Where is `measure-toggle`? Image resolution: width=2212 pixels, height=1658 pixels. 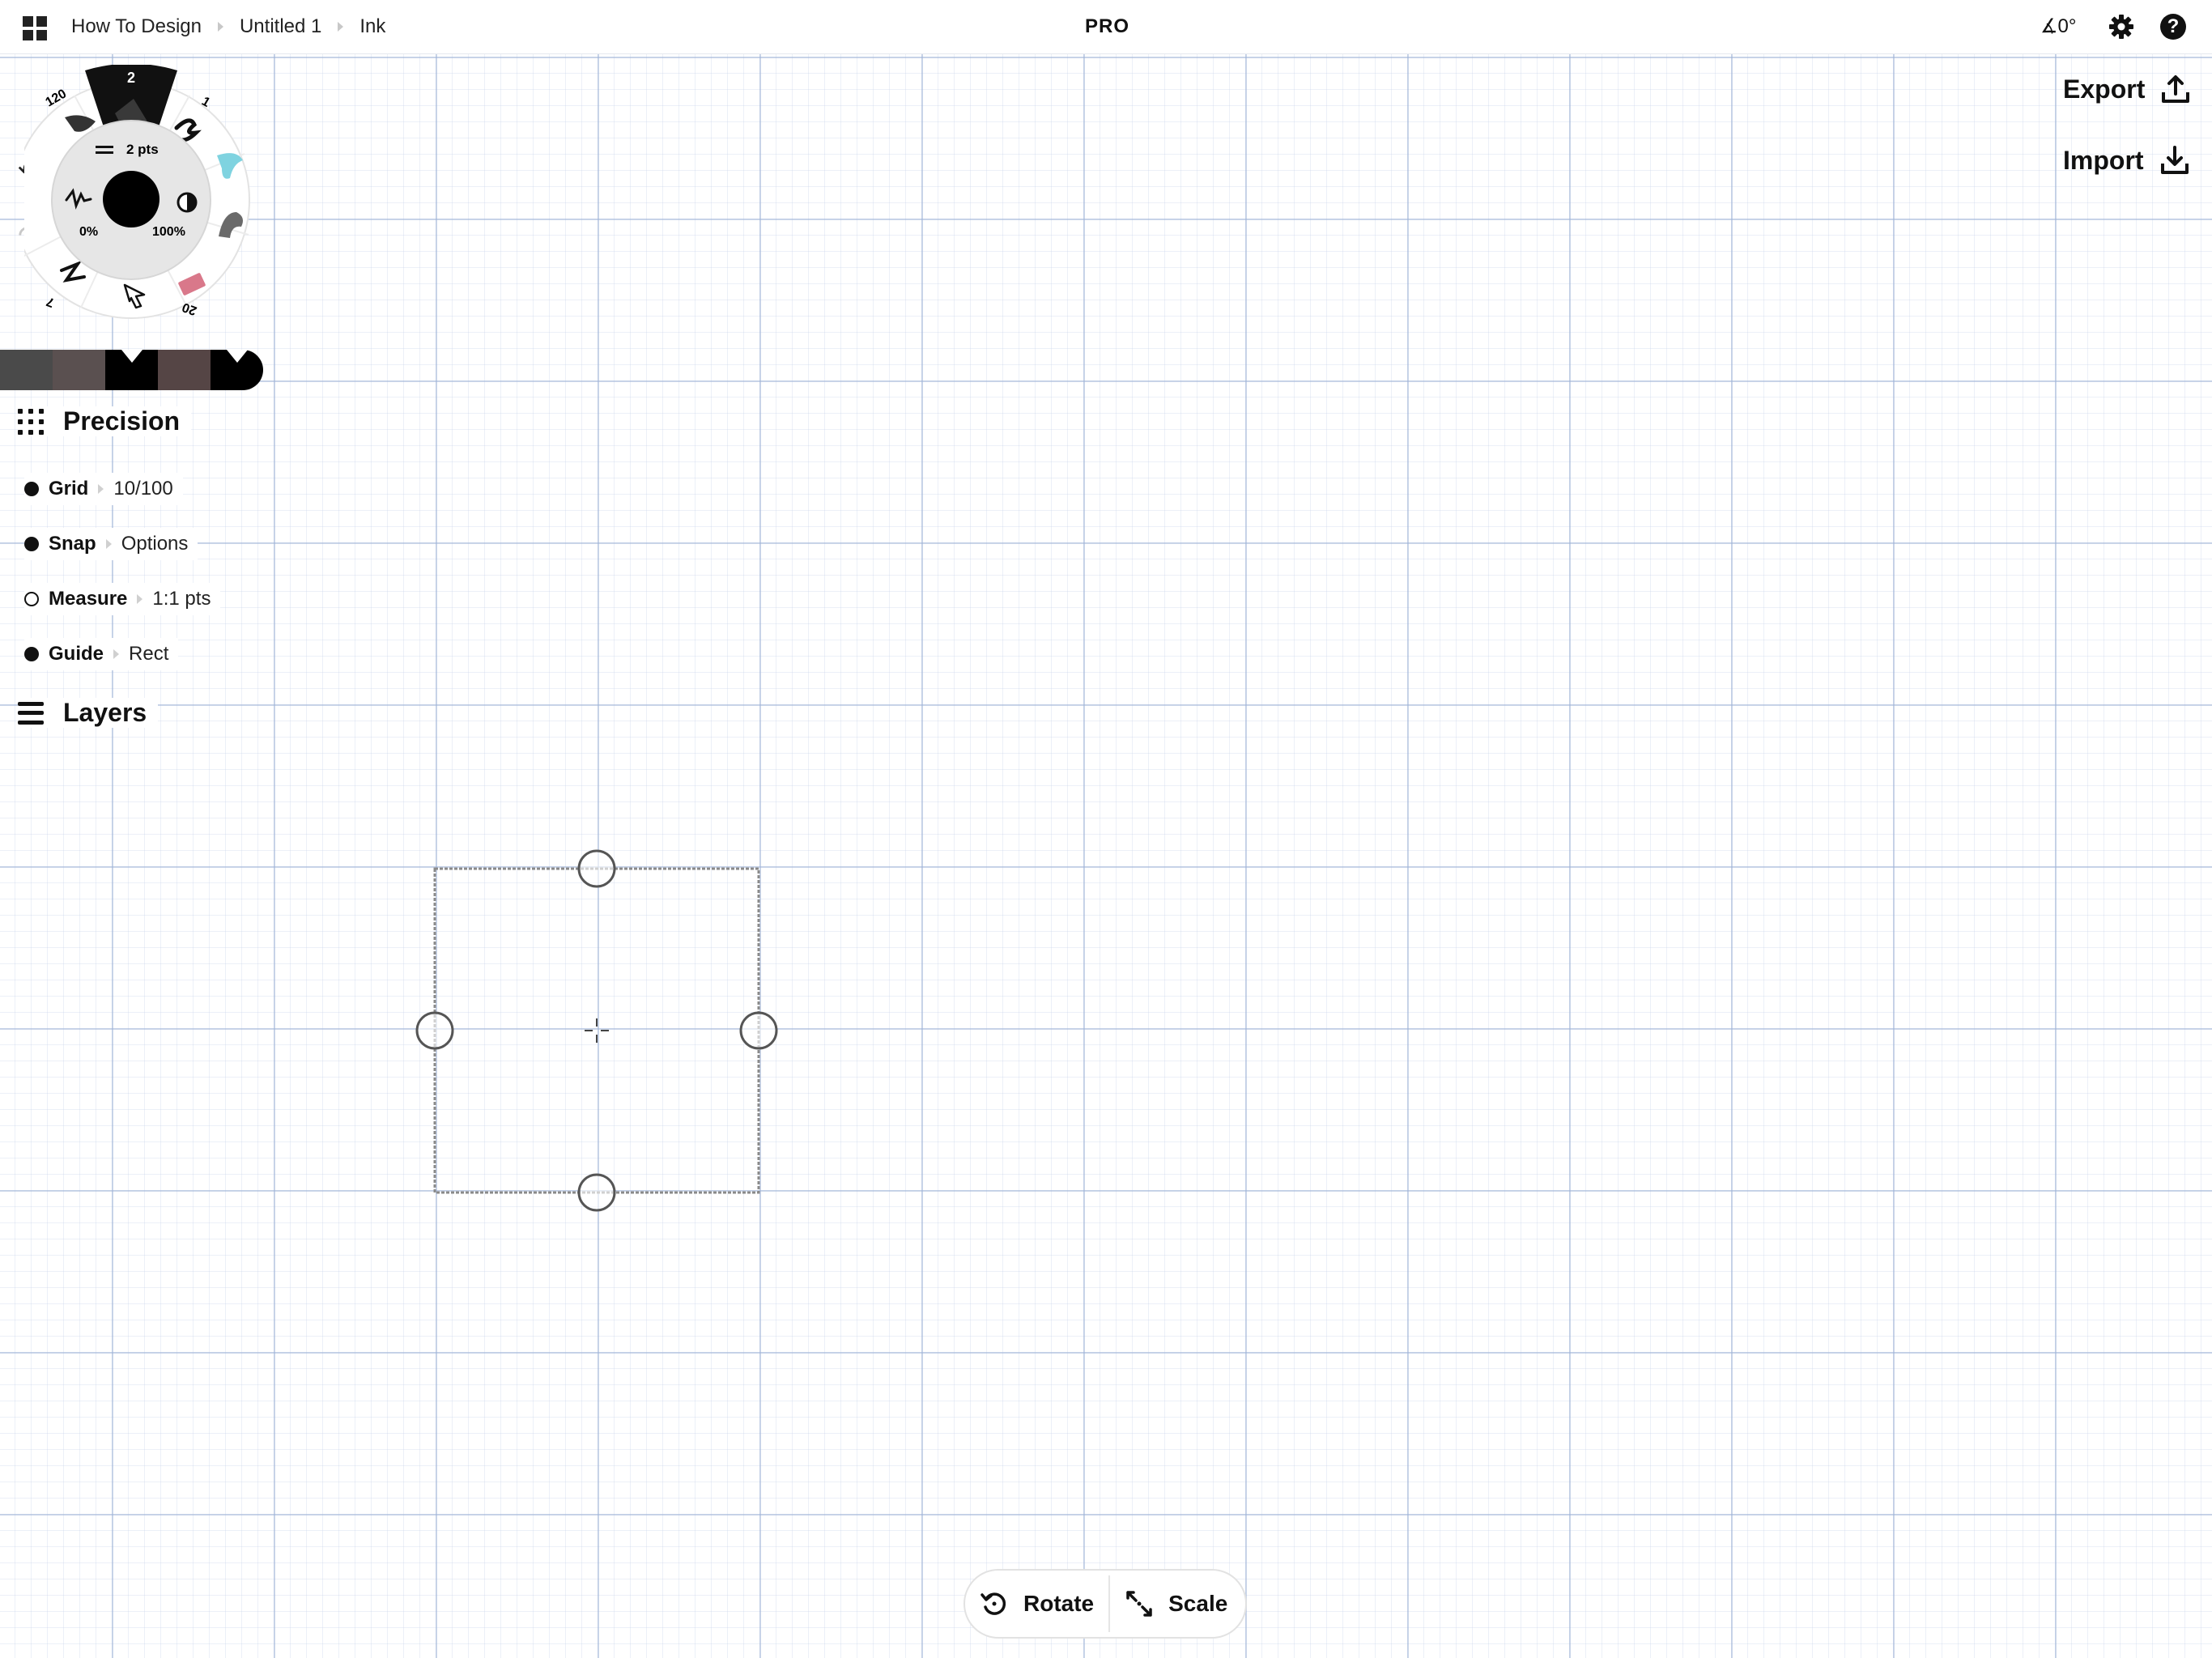 measure-toggle is located at coordinates (32, 599).